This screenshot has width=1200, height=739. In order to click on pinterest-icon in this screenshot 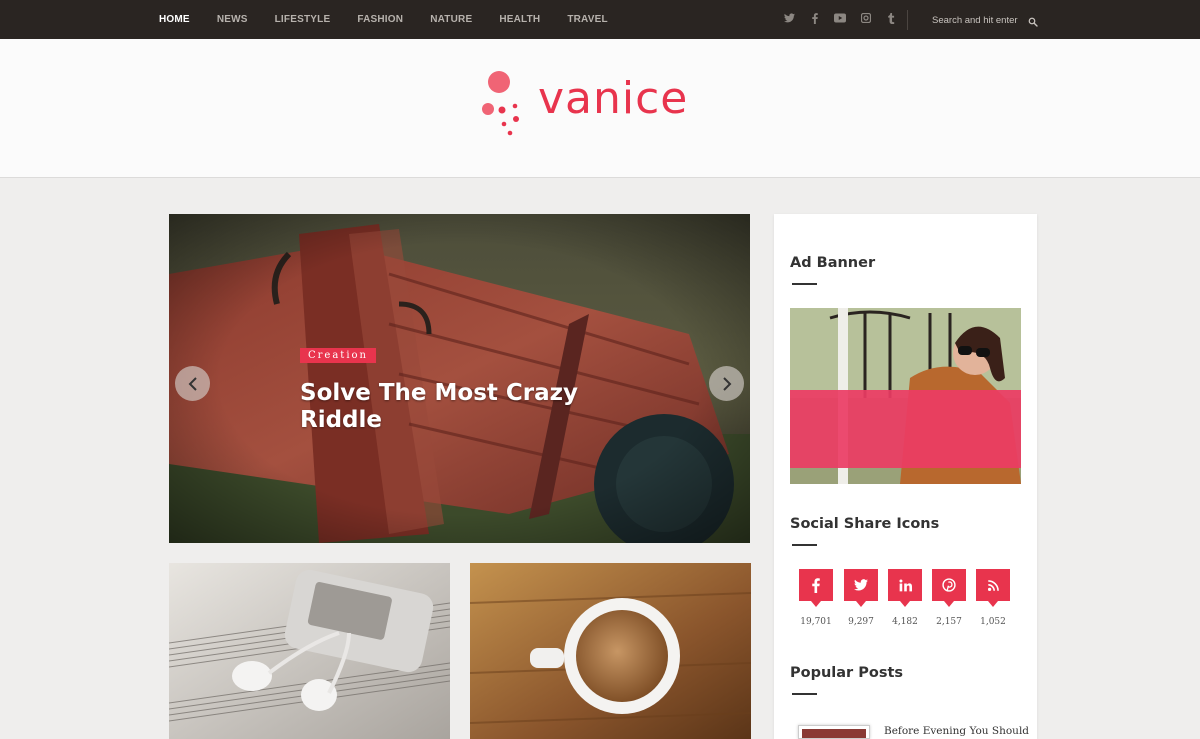, I will do `click(949, 585)`.